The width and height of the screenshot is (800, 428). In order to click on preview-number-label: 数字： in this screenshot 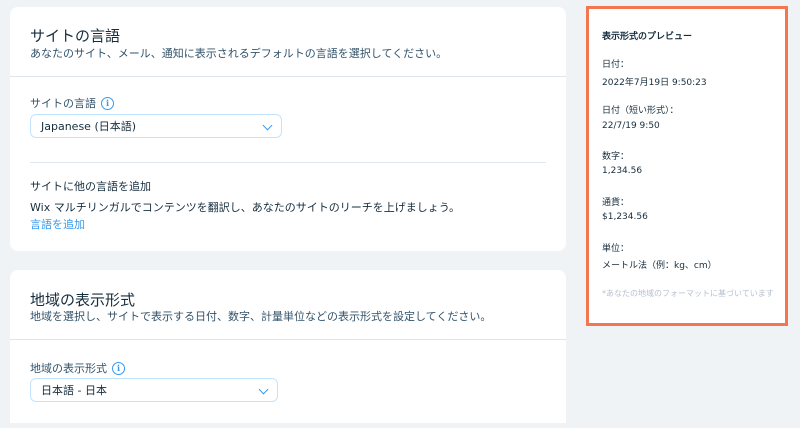, I will do `click(616, 157)`.